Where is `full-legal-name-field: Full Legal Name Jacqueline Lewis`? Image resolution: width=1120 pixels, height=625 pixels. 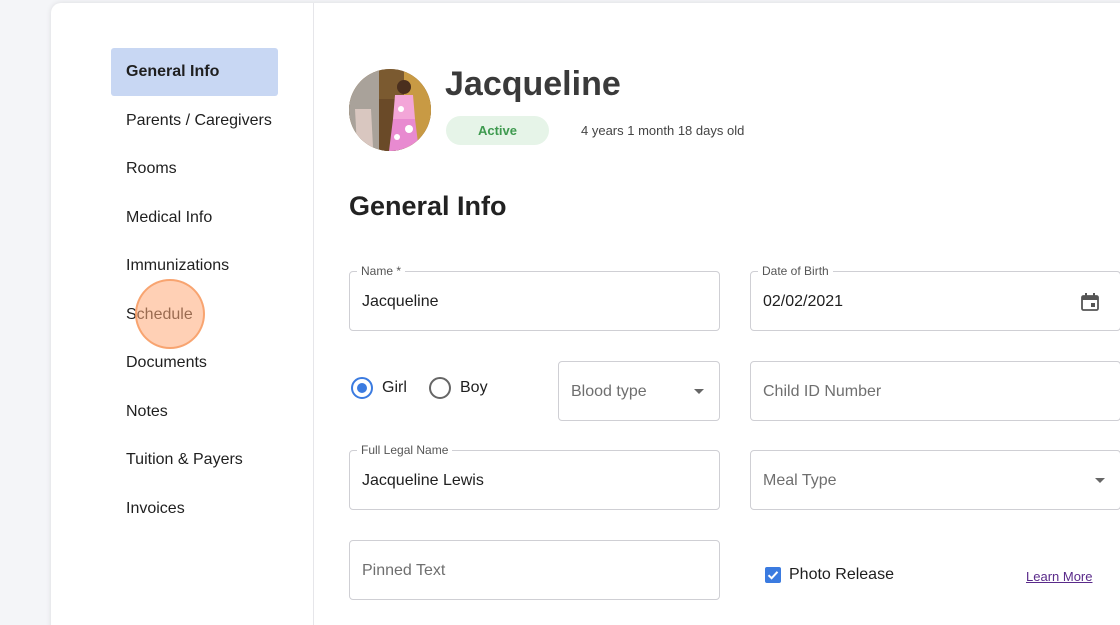 full-legal-name-field: Full Legal Name Jacqueline Lewis is located at coordinates (534, 476).